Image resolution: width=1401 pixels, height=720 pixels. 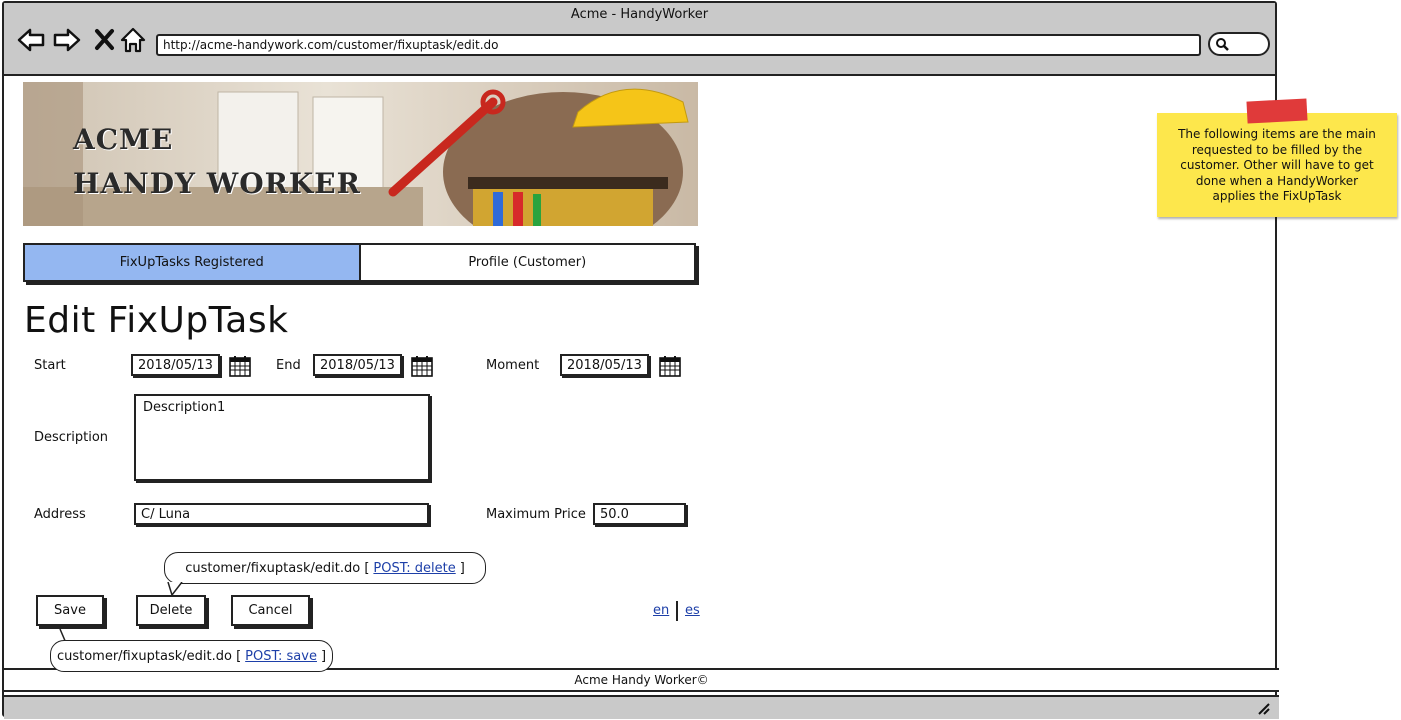 What do you see at coordinates (604, 365) in the screenshot?
I see `moment-date-field: 2018/05/13` at bounding box center [604, 365].